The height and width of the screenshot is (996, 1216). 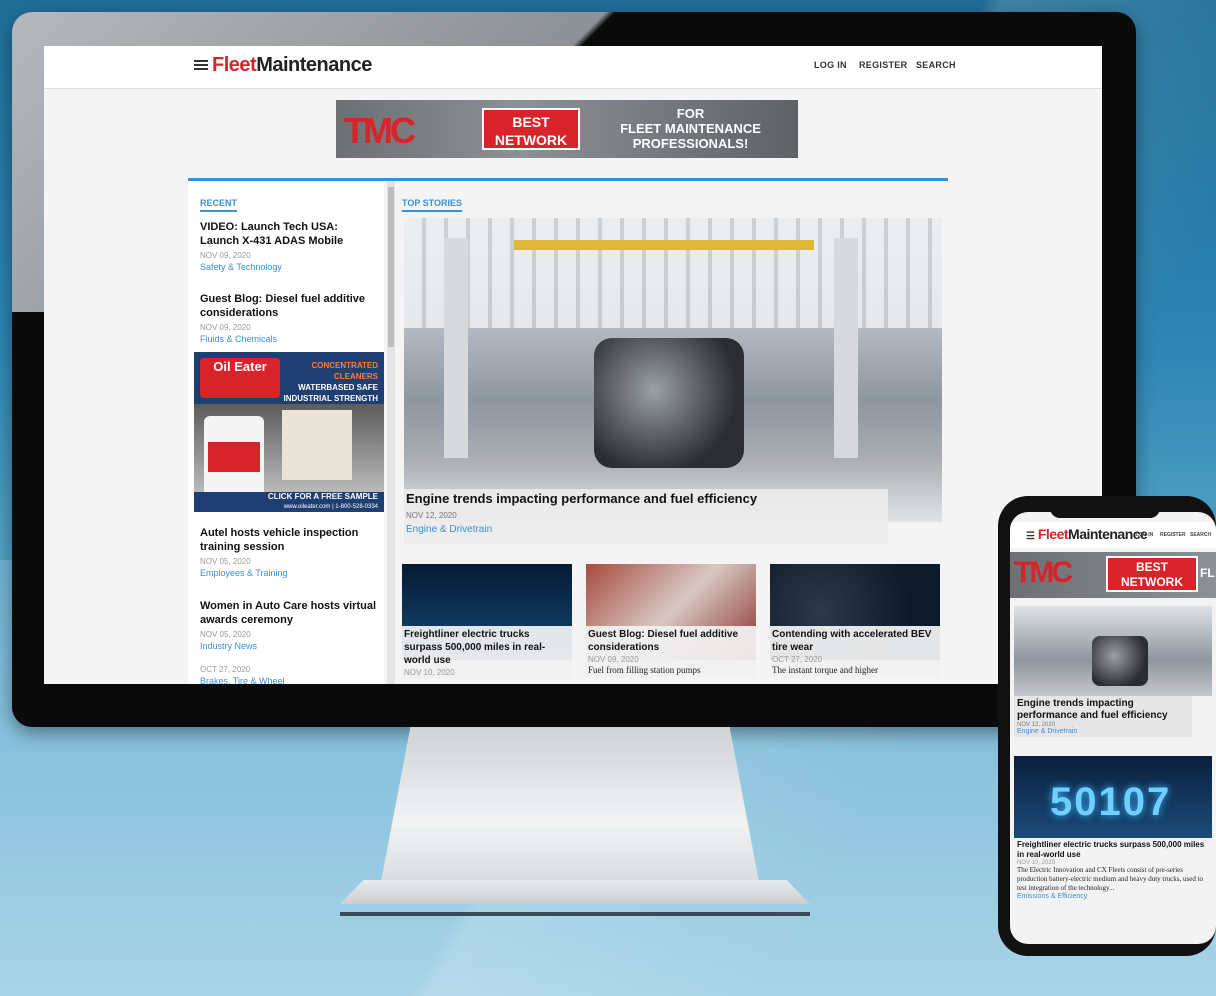 I want to click on phone-main-story-category: Engine & Drivetrain, so click(x=1103, y=731).